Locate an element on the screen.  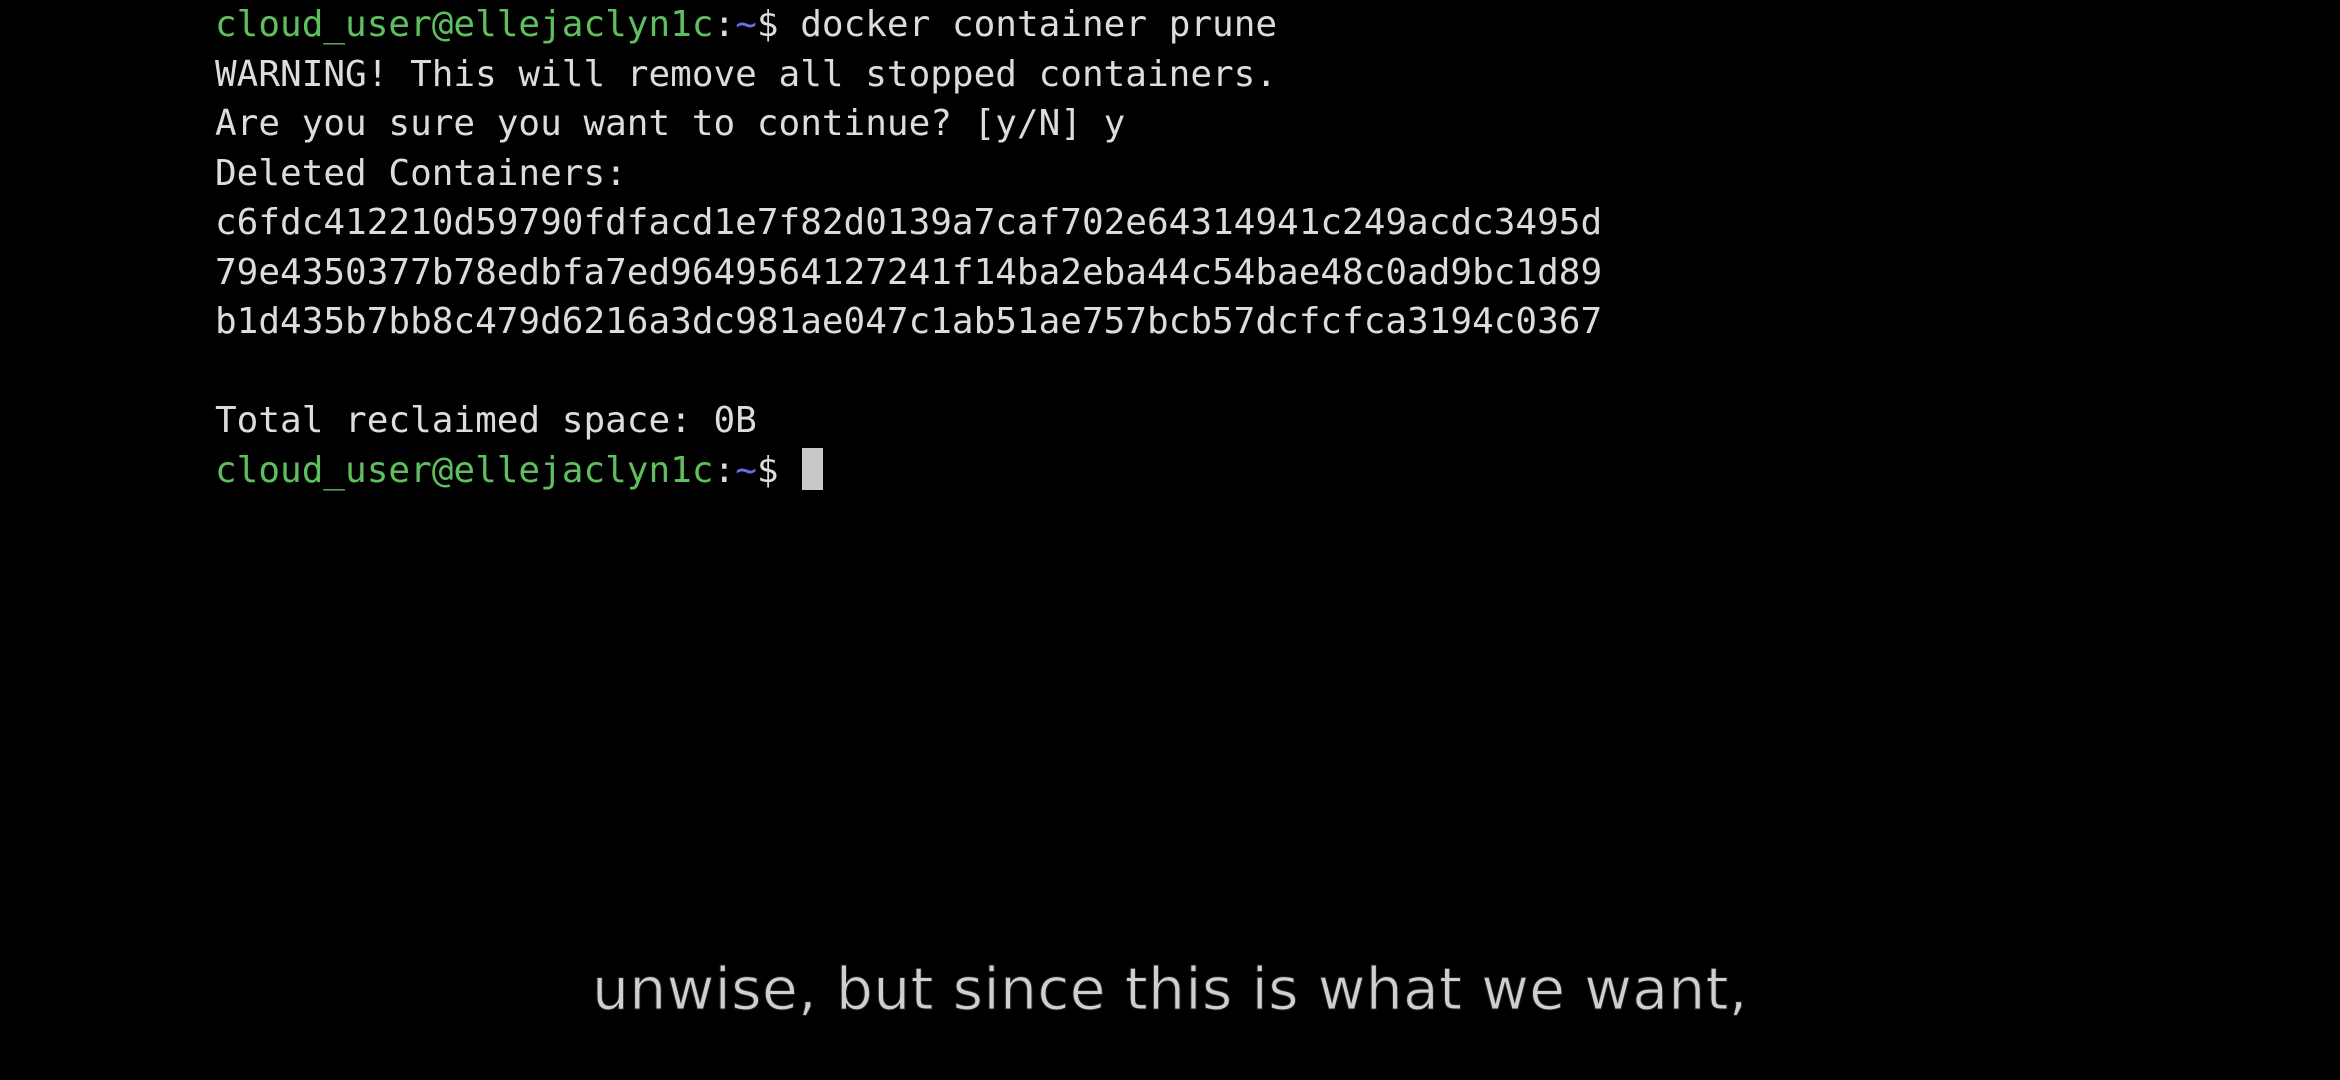
terminal-cursor is located at coordinates (813, 468).